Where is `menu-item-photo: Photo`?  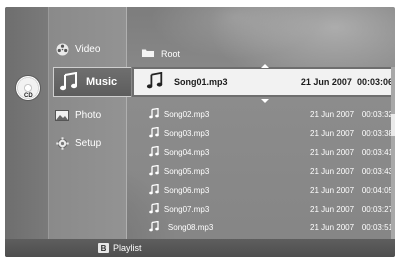
menu-item-photo: Photo is located at coordinates (90, 115).